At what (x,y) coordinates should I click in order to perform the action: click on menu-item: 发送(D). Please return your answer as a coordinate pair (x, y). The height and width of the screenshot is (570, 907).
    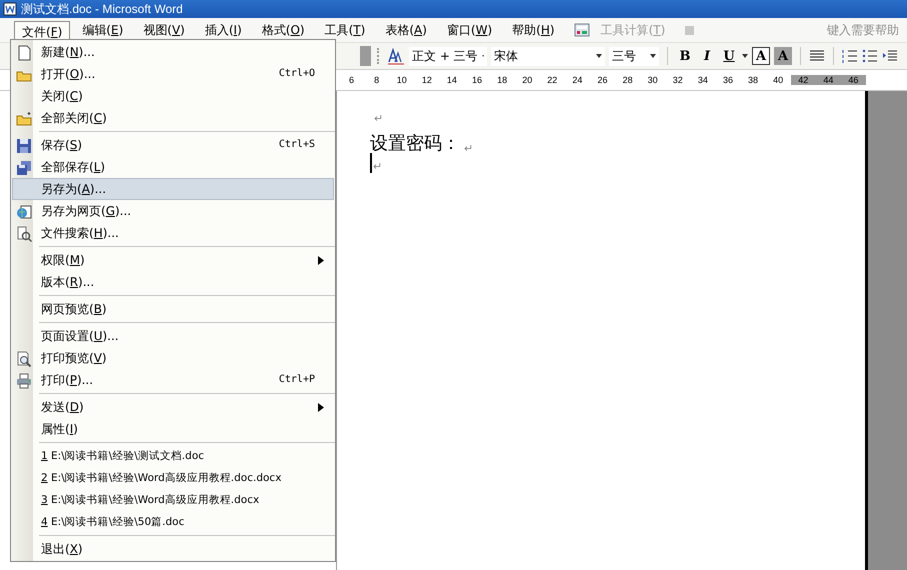
    Looking at the image, I should click on (173, 407).